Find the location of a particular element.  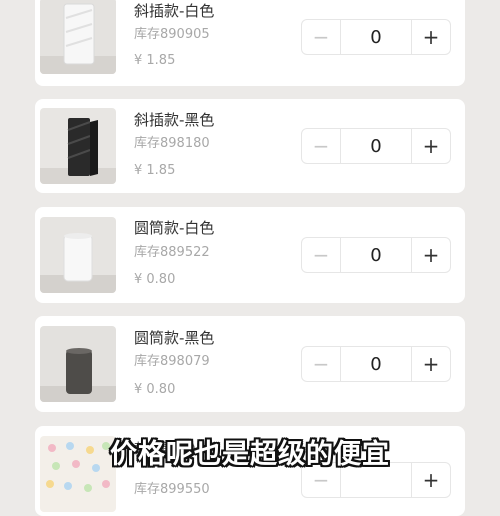

product-card: 斜插款-白色 库存890905 ¥ 1.85 − 0 + is located at coordinates (250, 43).